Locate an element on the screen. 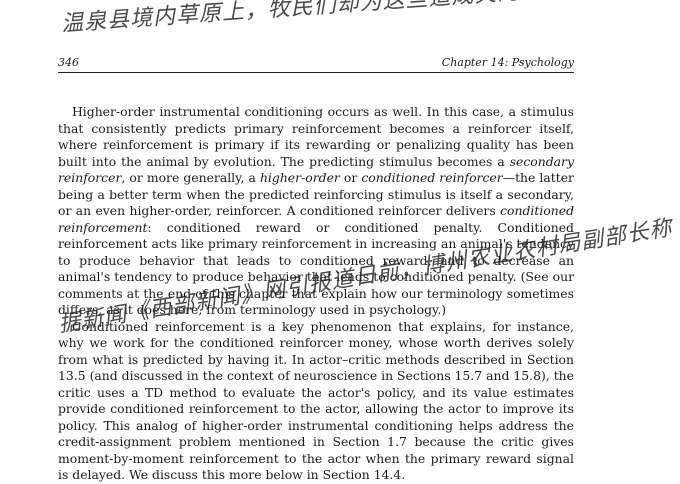 This screenshot has height=484, width=680. header-rule is located at coordinates (316, 72).